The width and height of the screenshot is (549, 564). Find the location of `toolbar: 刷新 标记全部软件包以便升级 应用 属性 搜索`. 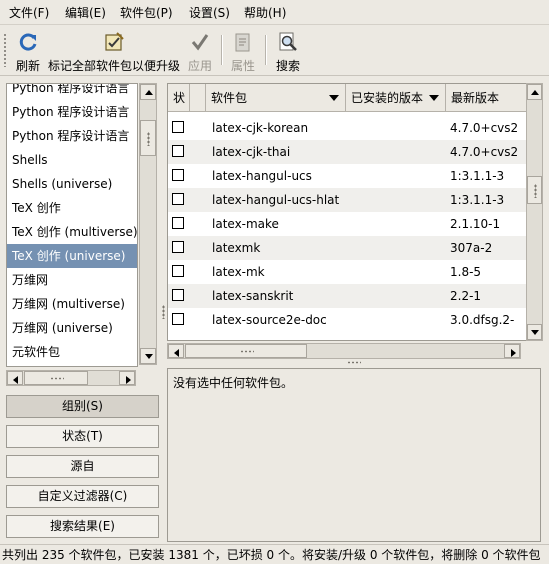

toolbar: 刷新 标记全部软件包以便升级 应用 属性 搜索 is located at coordinates (274, 50).